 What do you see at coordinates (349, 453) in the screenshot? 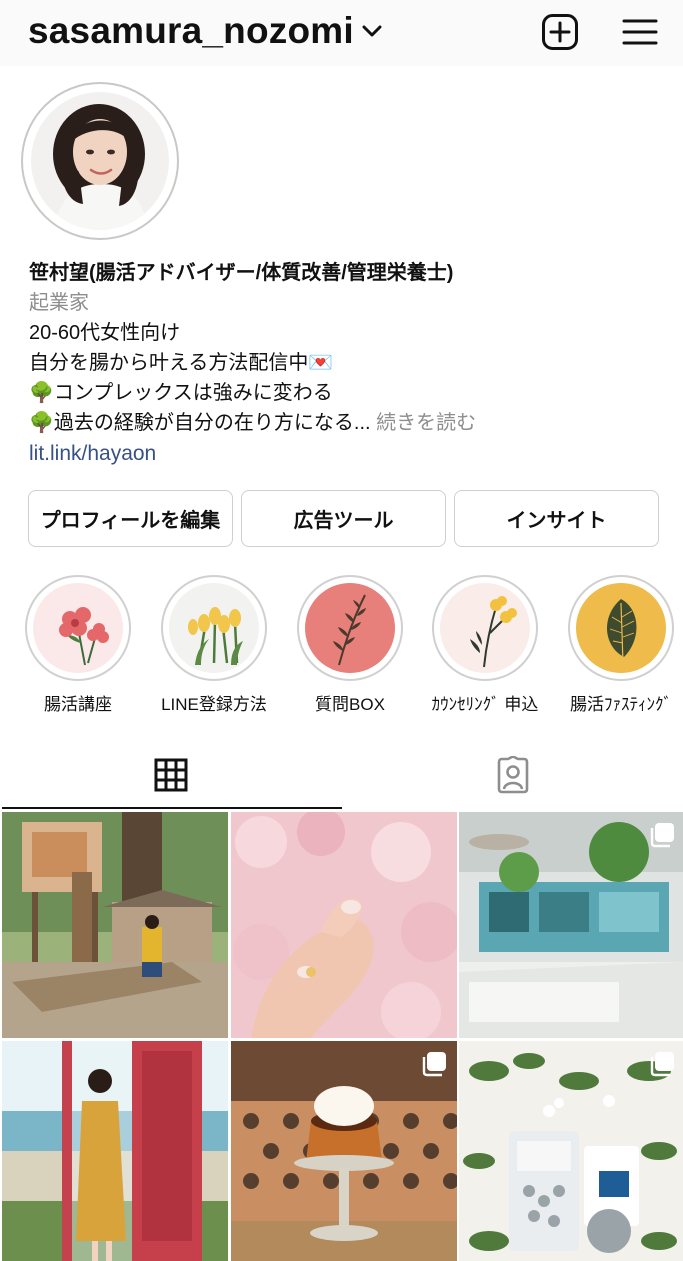
I see `profile-link: lit.link/hayaon` at bounding box center [349, 453].